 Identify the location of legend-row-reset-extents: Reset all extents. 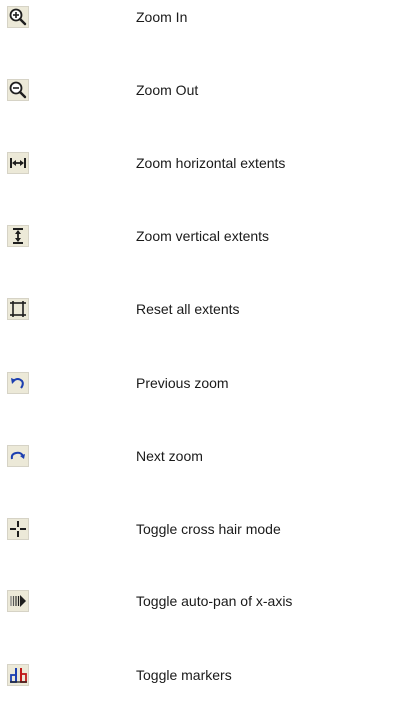
(201, 310).